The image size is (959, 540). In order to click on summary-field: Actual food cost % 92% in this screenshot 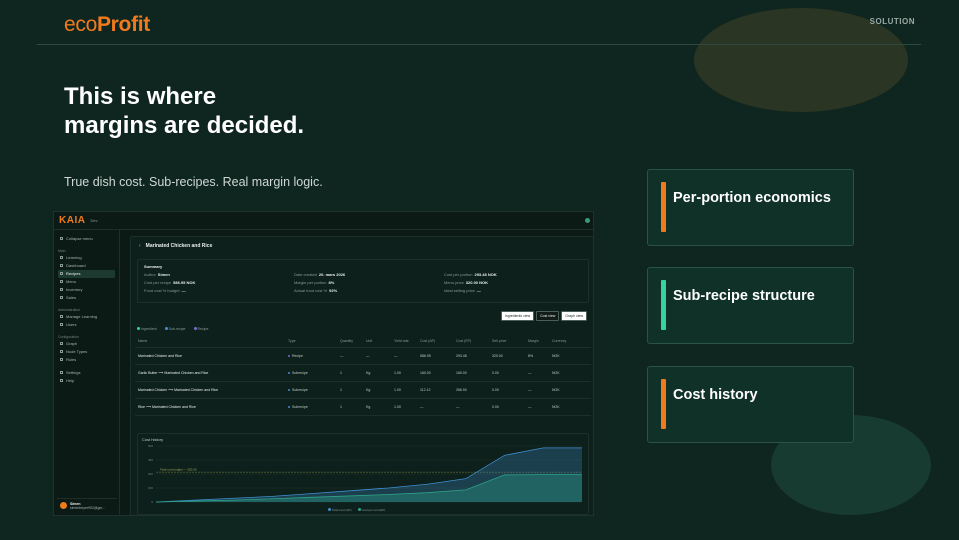, I will do `click(316, 290)`.